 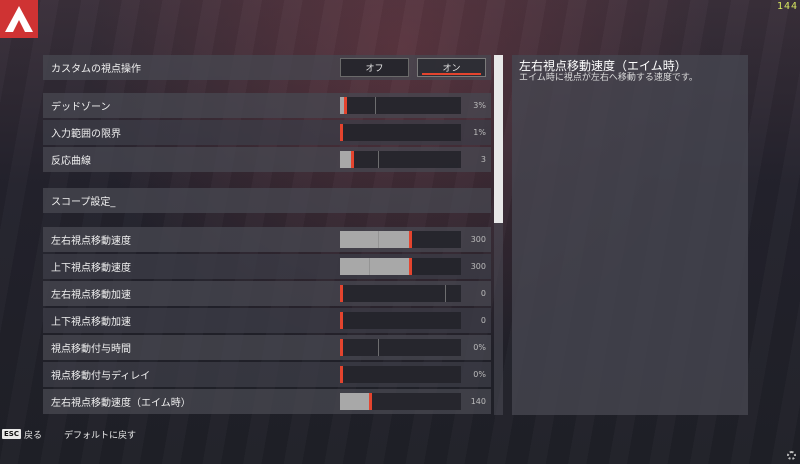 I want to click on setting-value: 140, so click(x=478, y=401).